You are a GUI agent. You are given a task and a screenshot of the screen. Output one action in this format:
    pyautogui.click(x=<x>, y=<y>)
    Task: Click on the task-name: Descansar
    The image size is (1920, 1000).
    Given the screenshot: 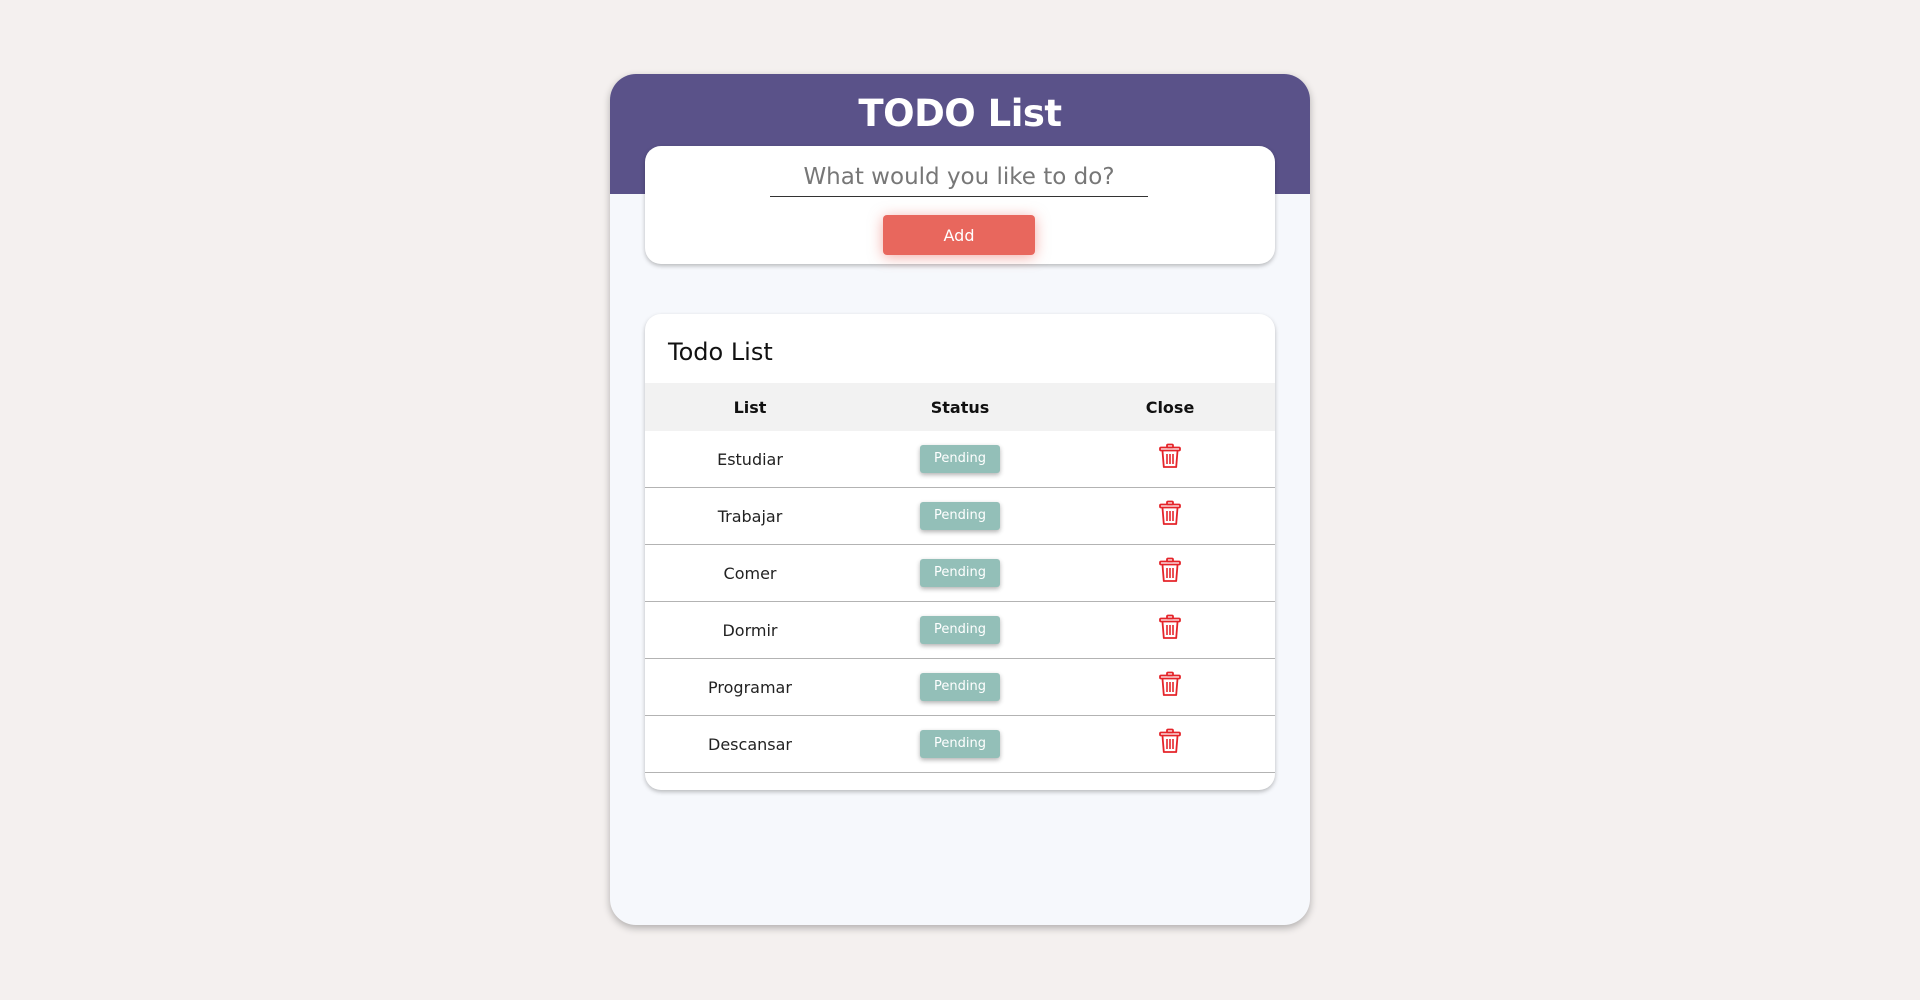 What is the action you would take?
    pyautogui.click(x=750, y=744)
    